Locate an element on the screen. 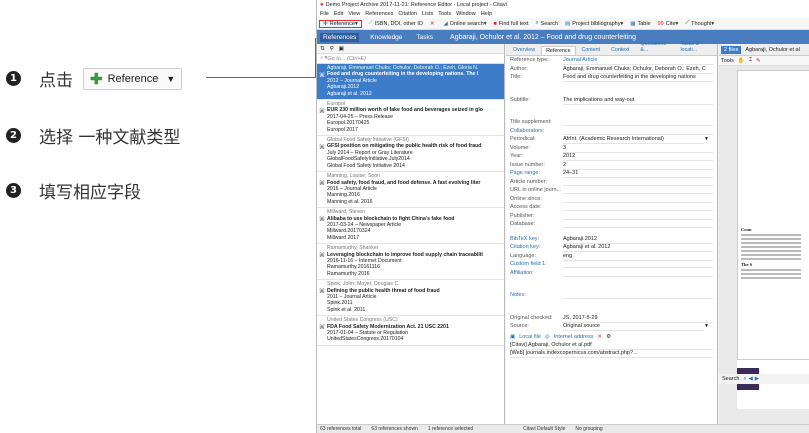 This screenshot has width=809, height=433. field-label: Page range: is located at coordinates (536, 173).